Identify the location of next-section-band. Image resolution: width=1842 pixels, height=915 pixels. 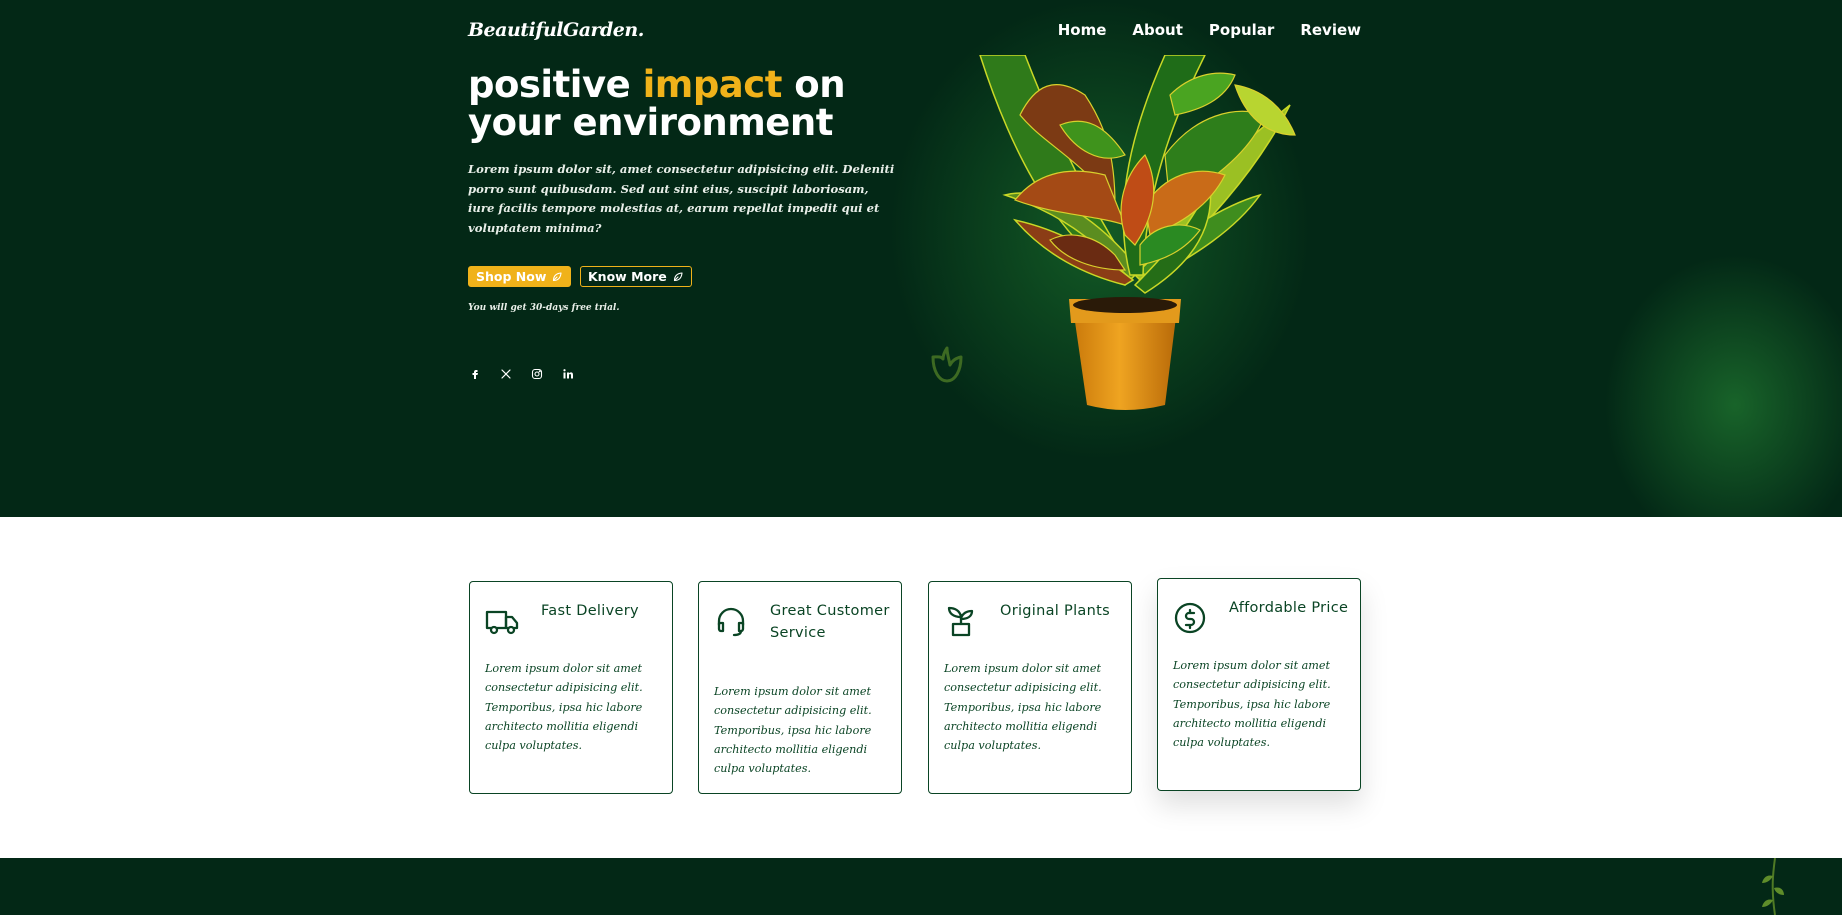
(921, 886).